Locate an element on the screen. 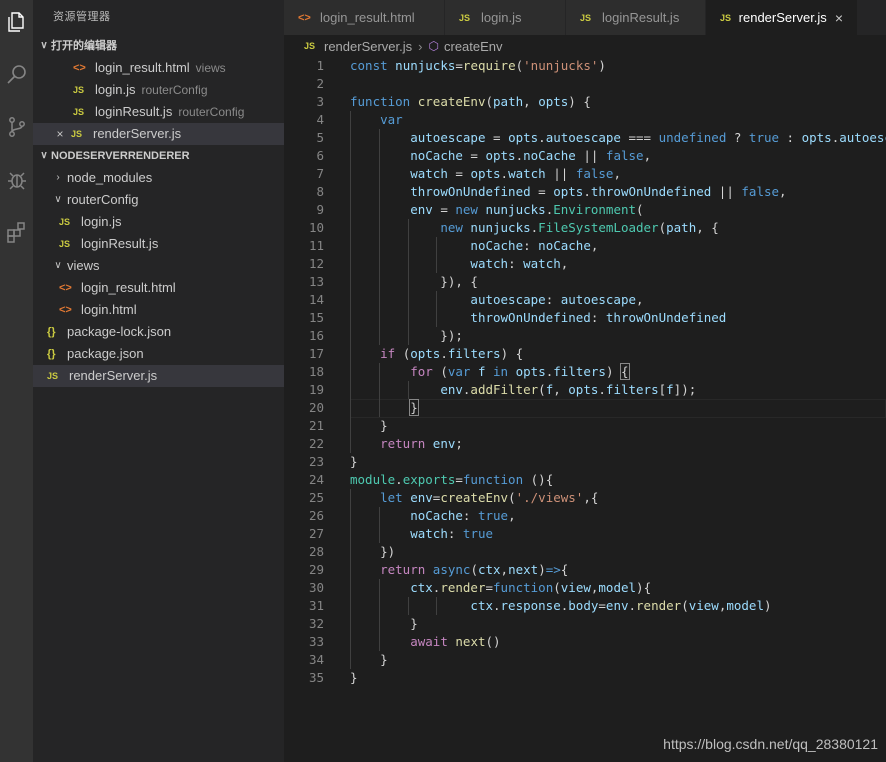 The image size is (886, 762). open-editor-item: <> login_result.html views is located at coordinates (158, 68).